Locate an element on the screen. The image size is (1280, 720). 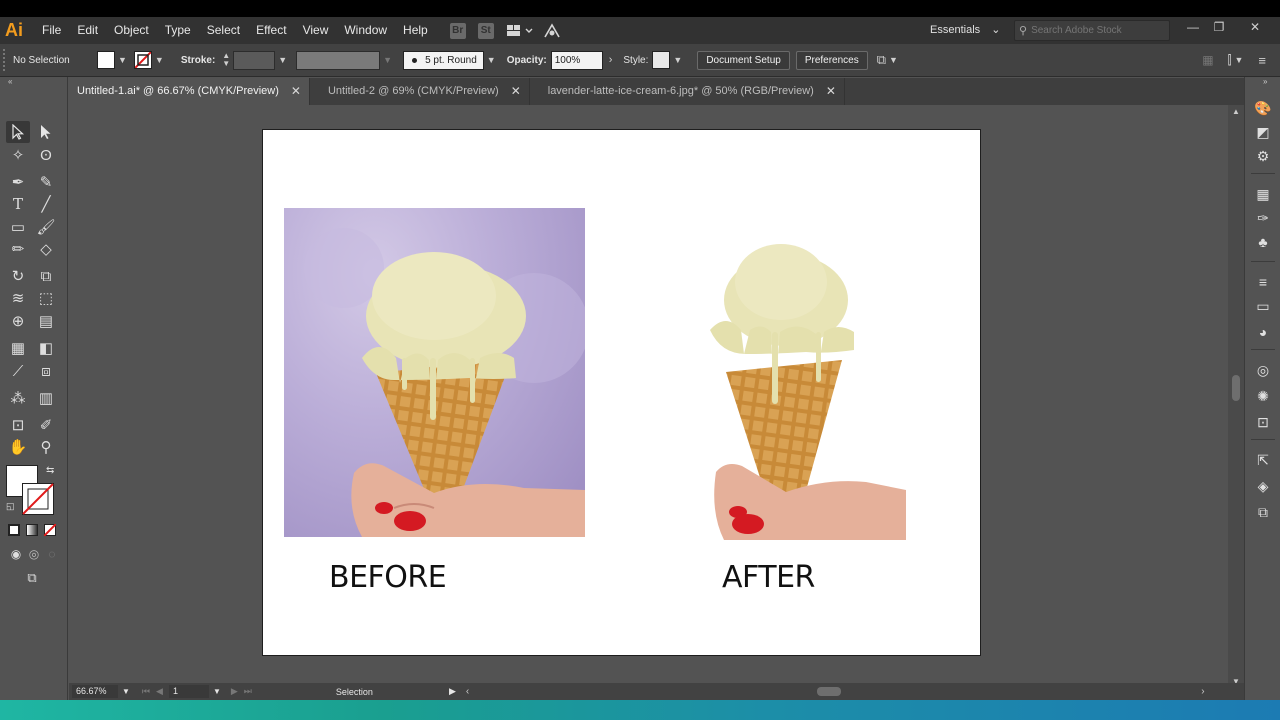
stock-search-input is located at coordinates (1096, 30).